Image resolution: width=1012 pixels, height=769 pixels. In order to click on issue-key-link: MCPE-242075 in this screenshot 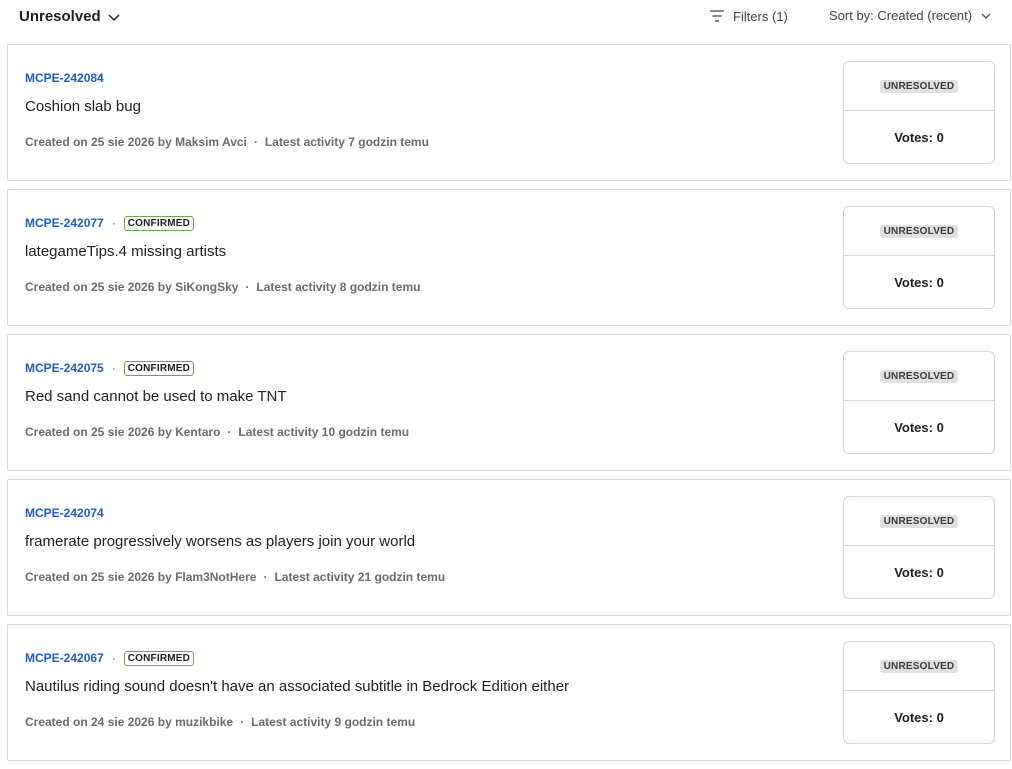, I will do `click(64, 368)`.